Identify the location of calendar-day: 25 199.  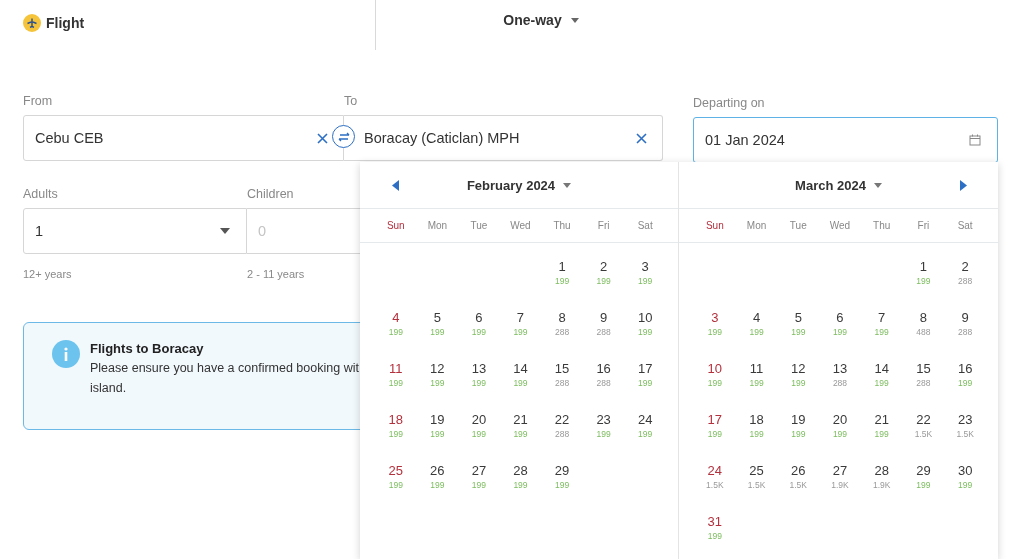
(395, 477).